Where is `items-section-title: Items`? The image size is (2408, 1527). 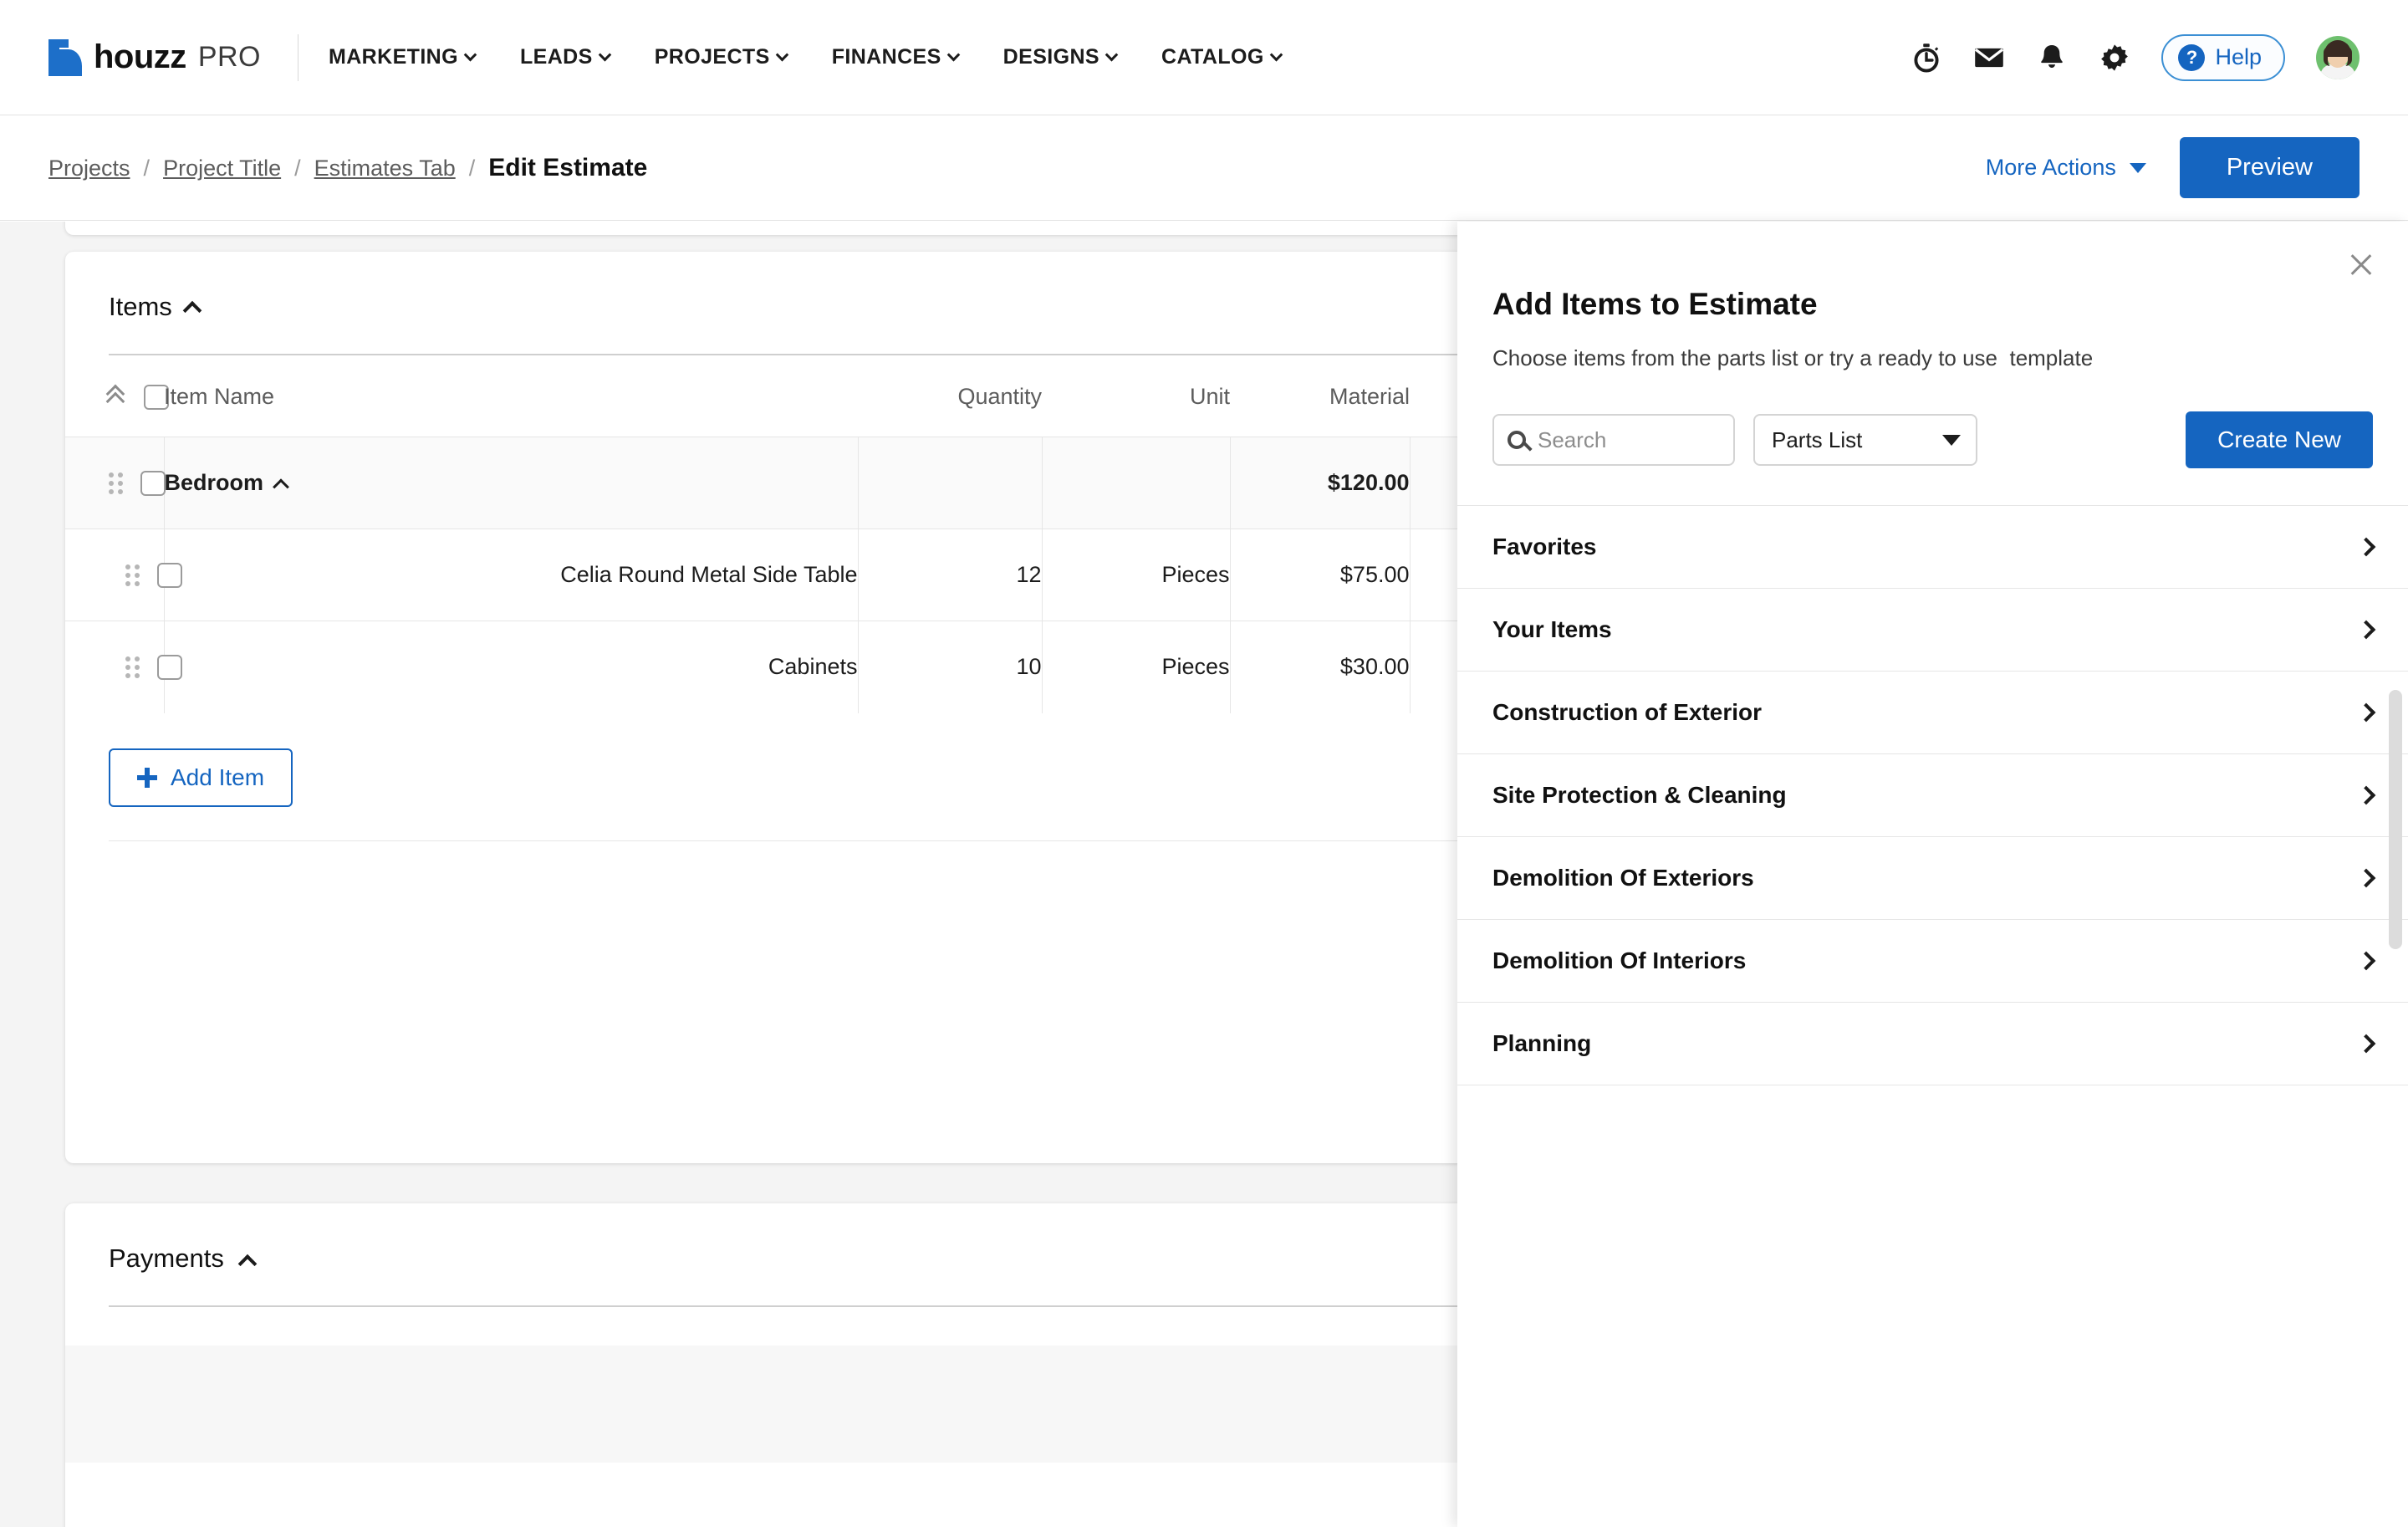
items-section-title: Items is located at coordinates (141, 307).